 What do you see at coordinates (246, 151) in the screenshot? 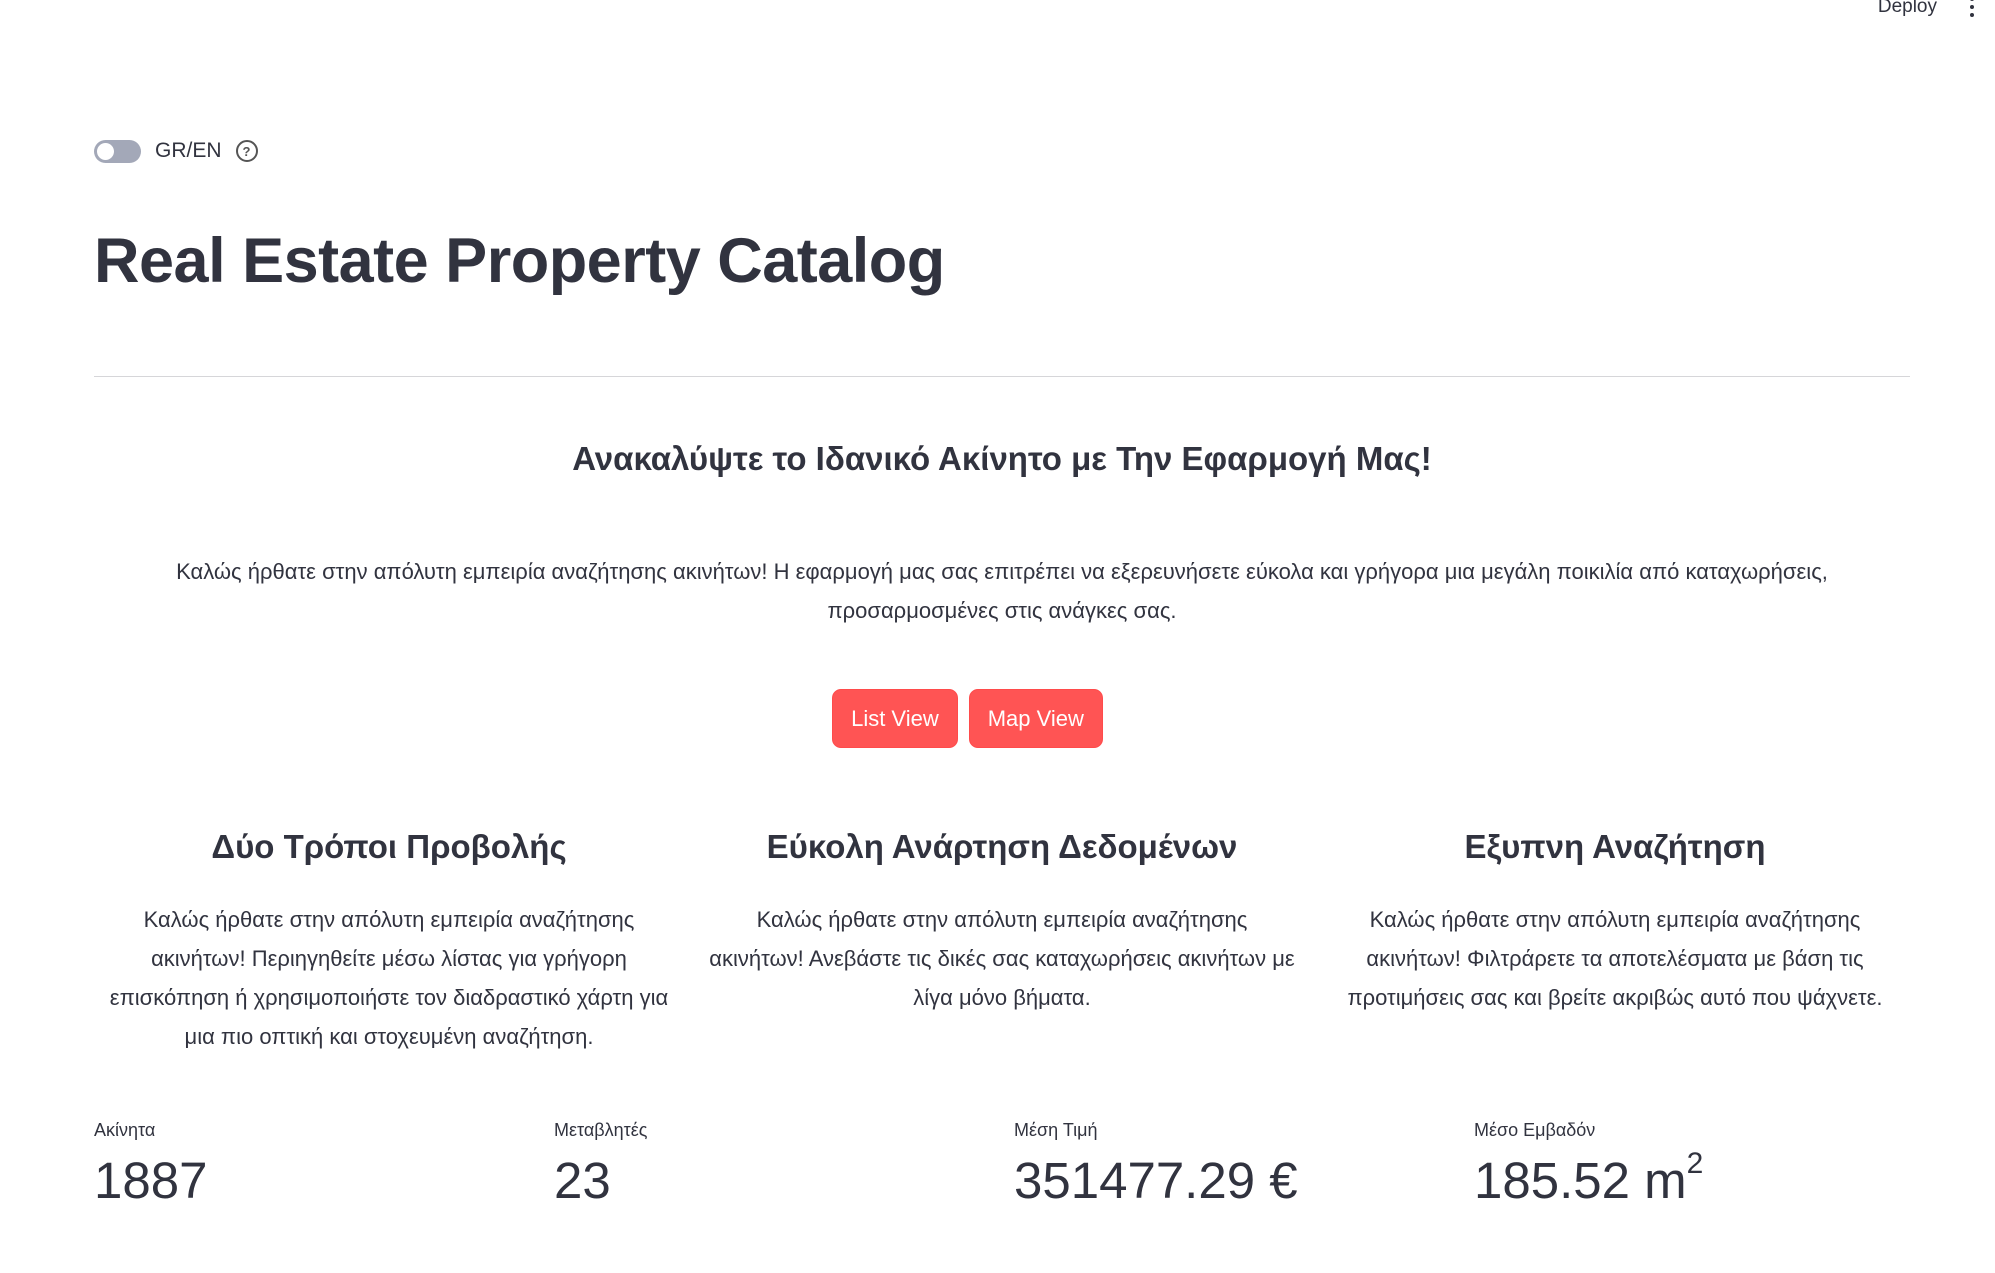
I see `question-circle-icon: ?` at bounding box center [246, 151].